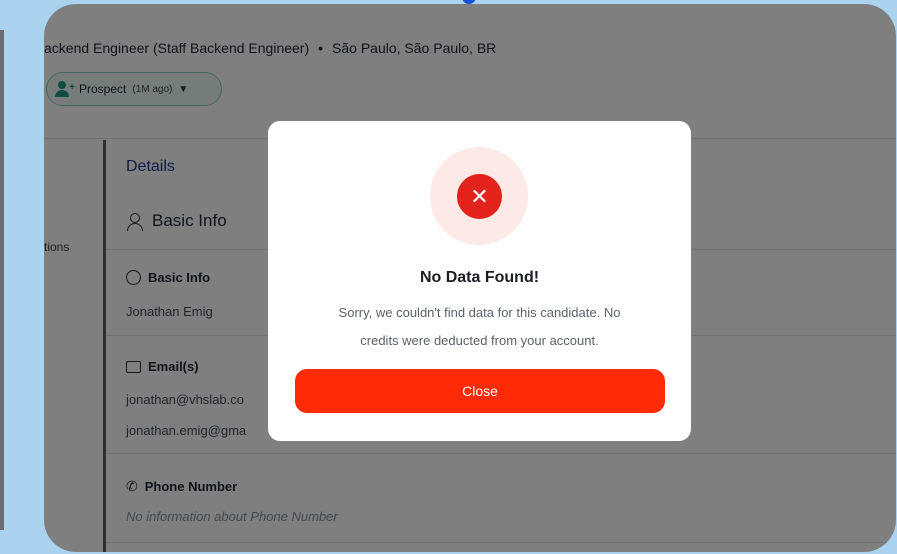 This screenshot has width=897, height=554. Describe the element at coordinates (480, 391) in the screenshot. I see `close-button: Close` at that location.